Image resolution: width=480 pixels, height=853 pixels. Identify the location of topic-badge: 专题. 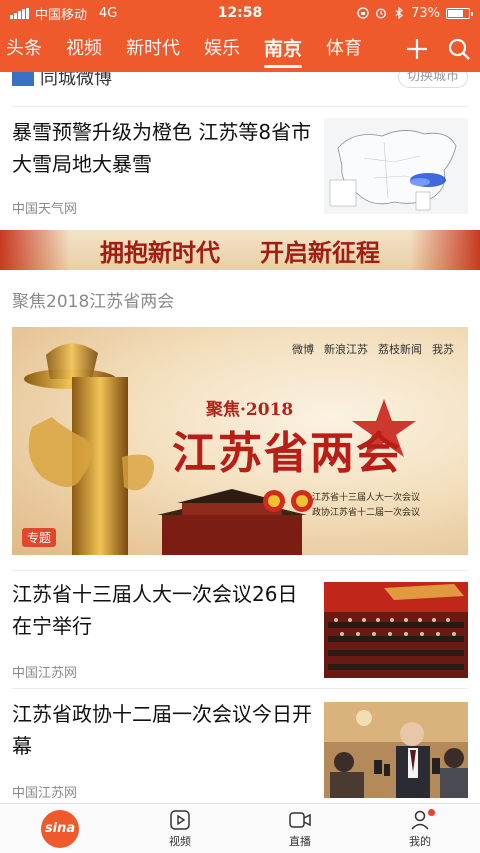
(39, 537).